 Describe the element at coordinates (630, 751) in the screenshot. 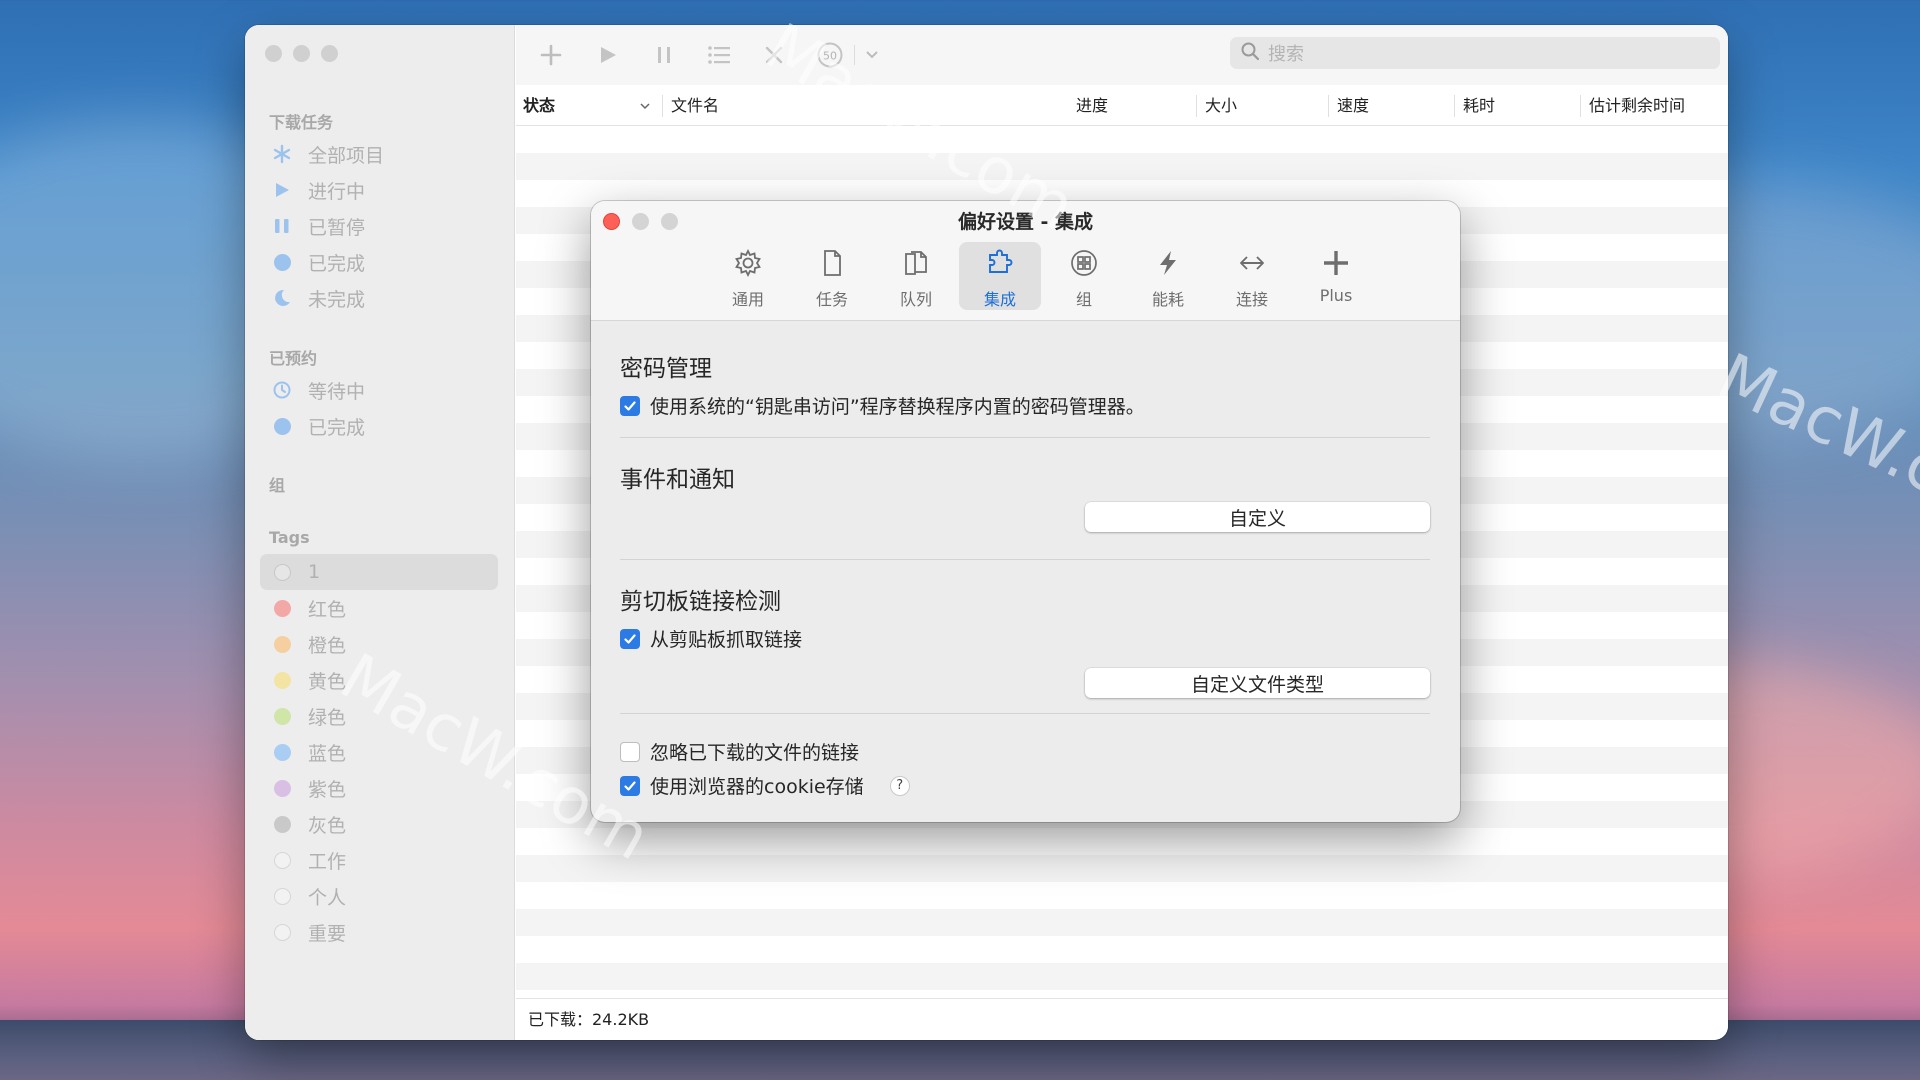

I see `checkbox-unchecked` at that location.